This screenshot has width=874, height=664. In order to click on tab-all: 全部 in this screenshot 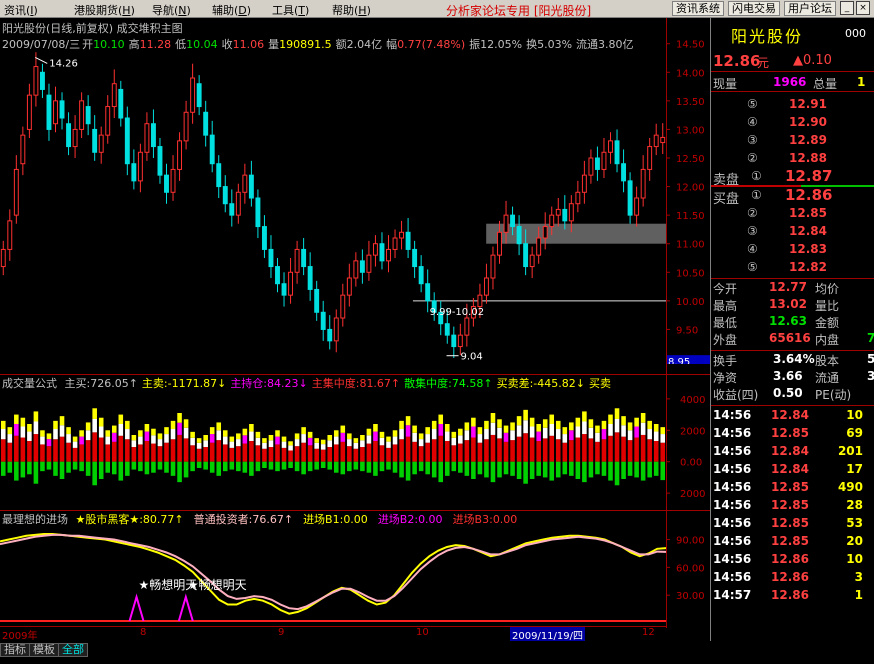, I will do `click(73, 650)`.